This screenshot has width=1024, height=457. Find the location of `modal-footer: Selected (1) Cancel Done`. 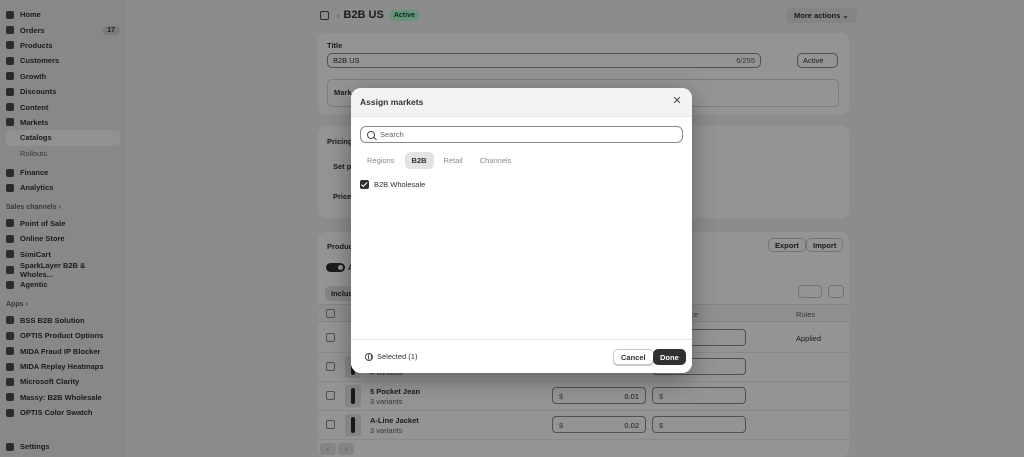

modal-footer: Selected (1) Cancel Done is located at coordinates (521, 356).